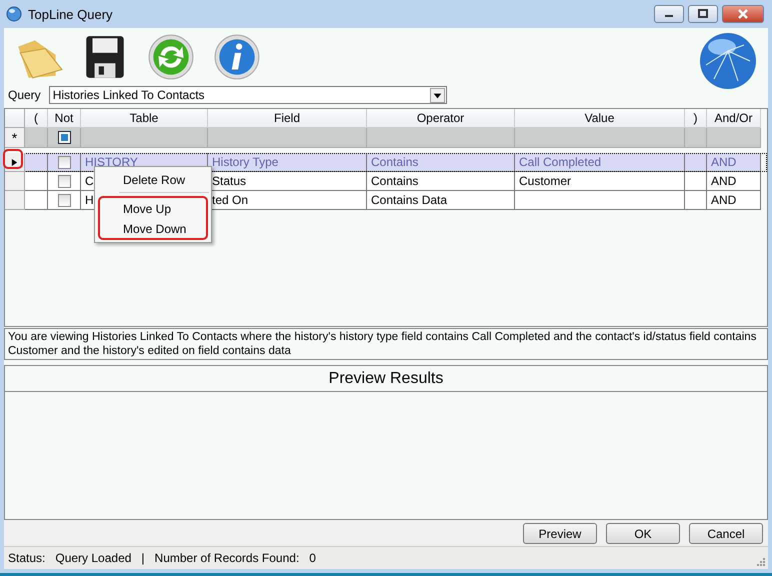  I want to click on window-title: TopLine Query, so click(70, 14).